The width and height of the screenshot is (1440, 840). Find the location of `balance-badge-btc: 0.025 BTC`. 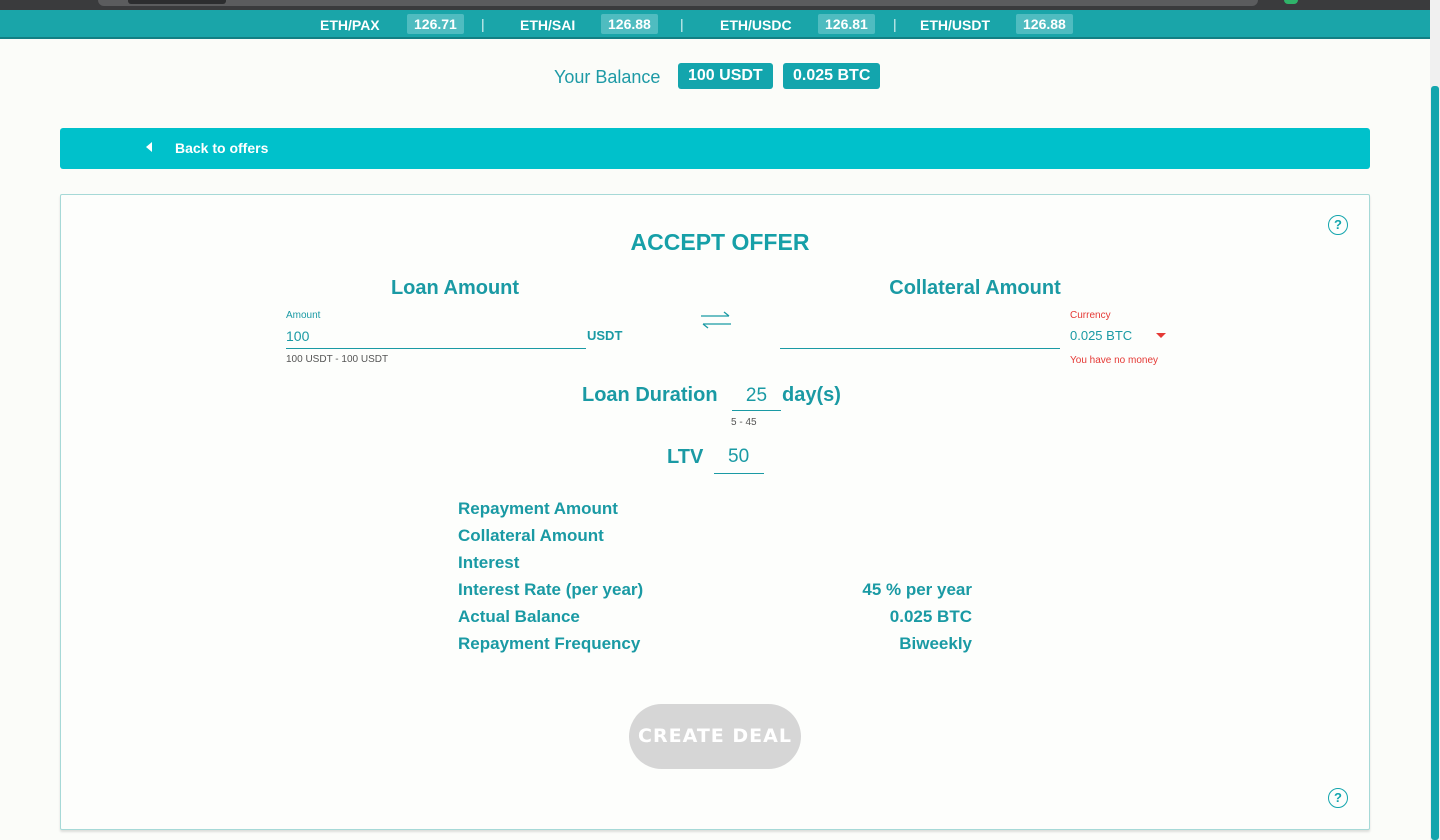

balance-badge-btc: 0.025 BTC is located at coordinates (832, 76).